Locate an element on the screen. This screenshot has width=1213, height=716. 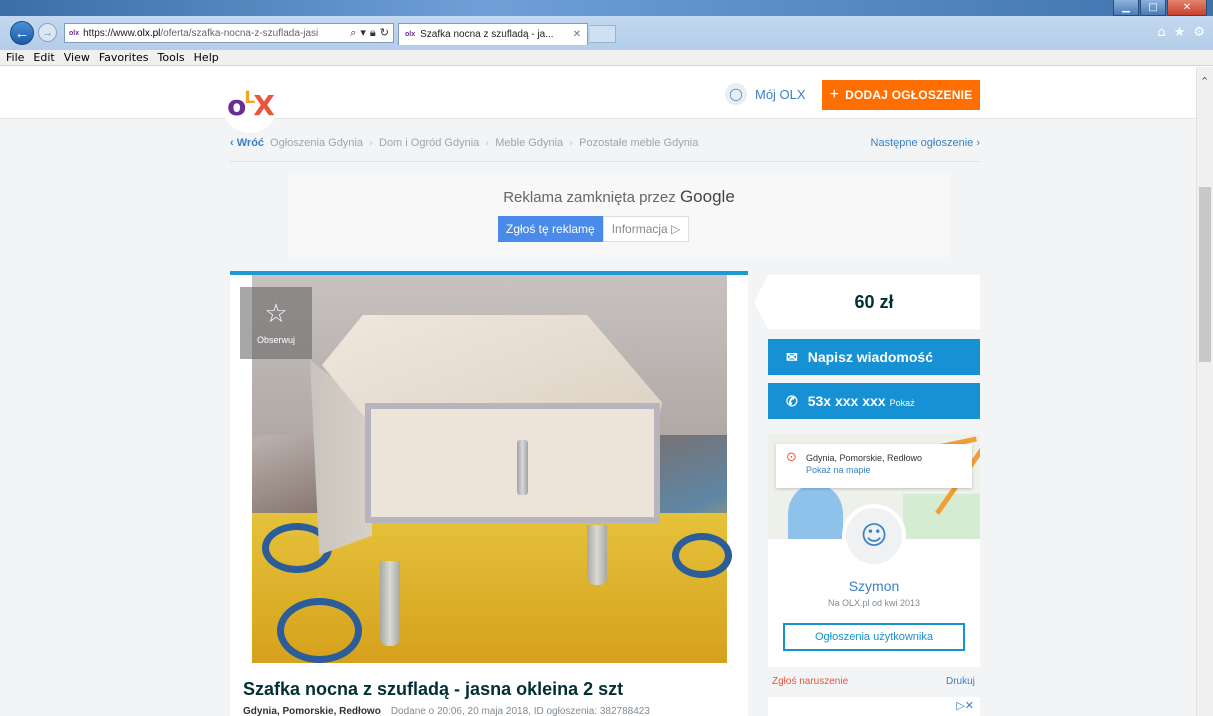
seller-name: Szymon is located at coordinates (874, 586).